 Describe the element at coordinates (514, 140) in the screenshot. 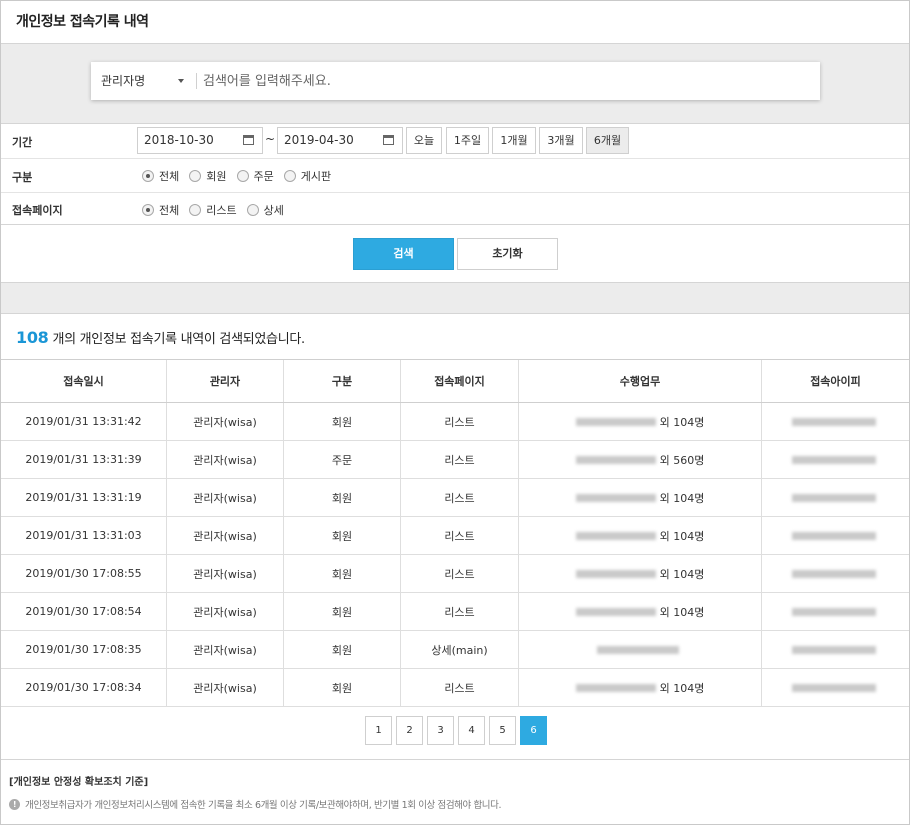

I see `period-1month-button: 1개월` at that location.